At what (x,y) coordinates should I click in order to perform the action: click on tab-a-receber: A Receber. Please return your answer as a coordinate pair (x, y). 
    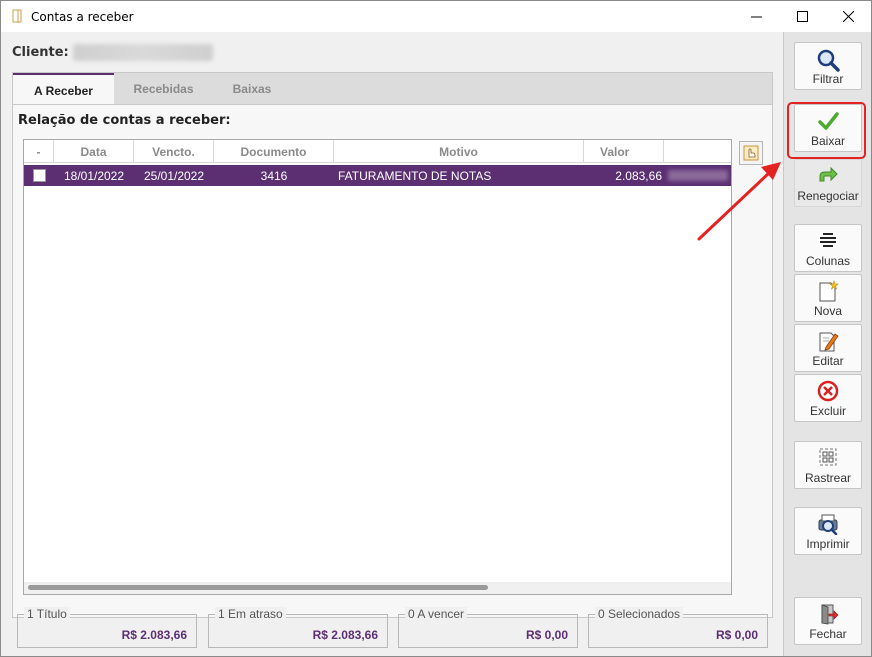
    Looking at the image, I should click on (63, 89).